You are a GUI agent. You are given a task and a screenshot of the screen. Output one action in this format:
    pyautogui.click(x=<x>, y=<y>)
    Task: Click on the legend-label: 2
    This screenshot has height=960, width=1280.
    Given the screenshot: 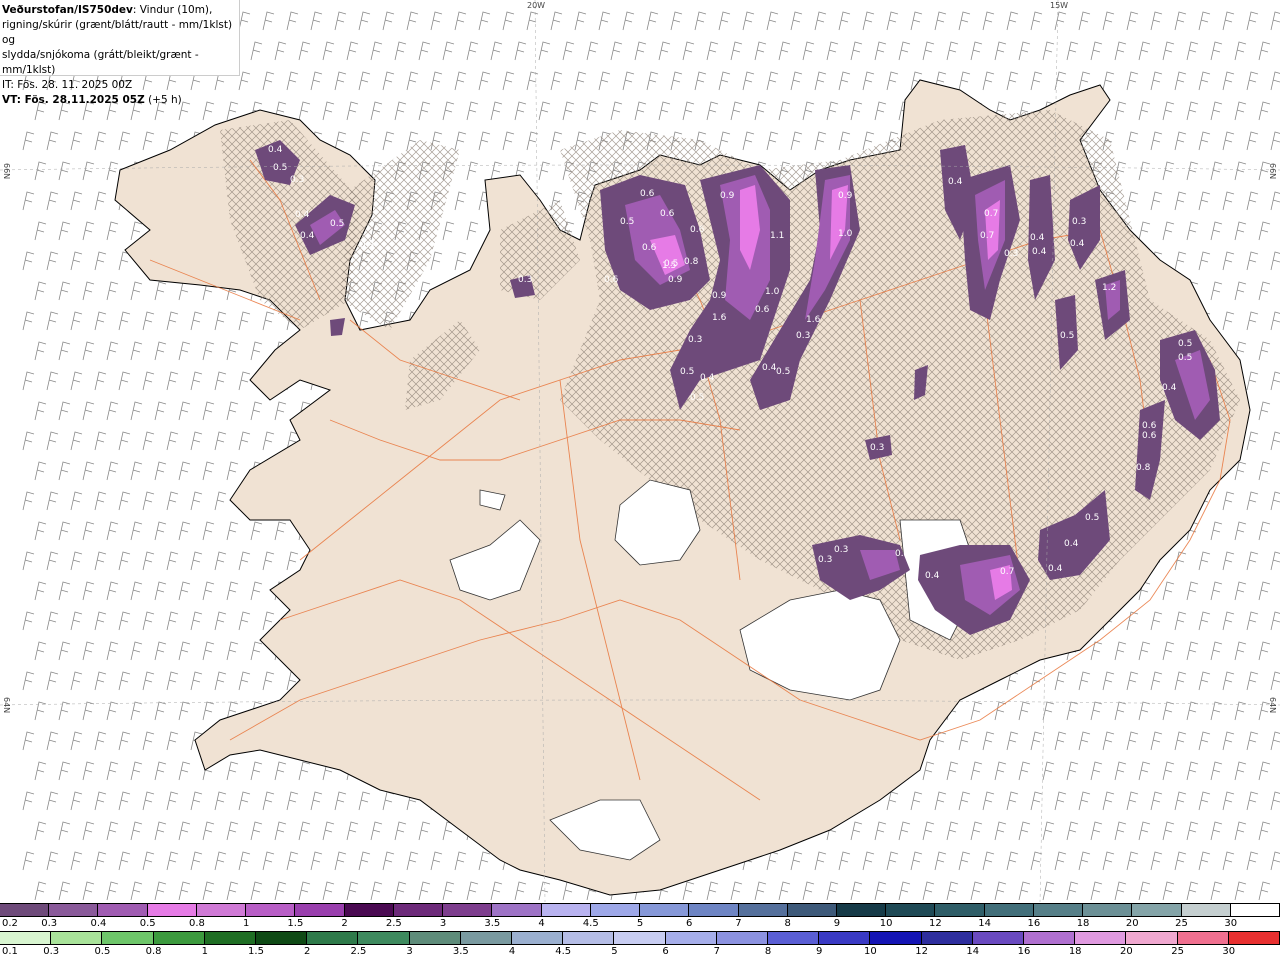 What is the action you would take?
    pyautogui.click(x=344, y=923)
    